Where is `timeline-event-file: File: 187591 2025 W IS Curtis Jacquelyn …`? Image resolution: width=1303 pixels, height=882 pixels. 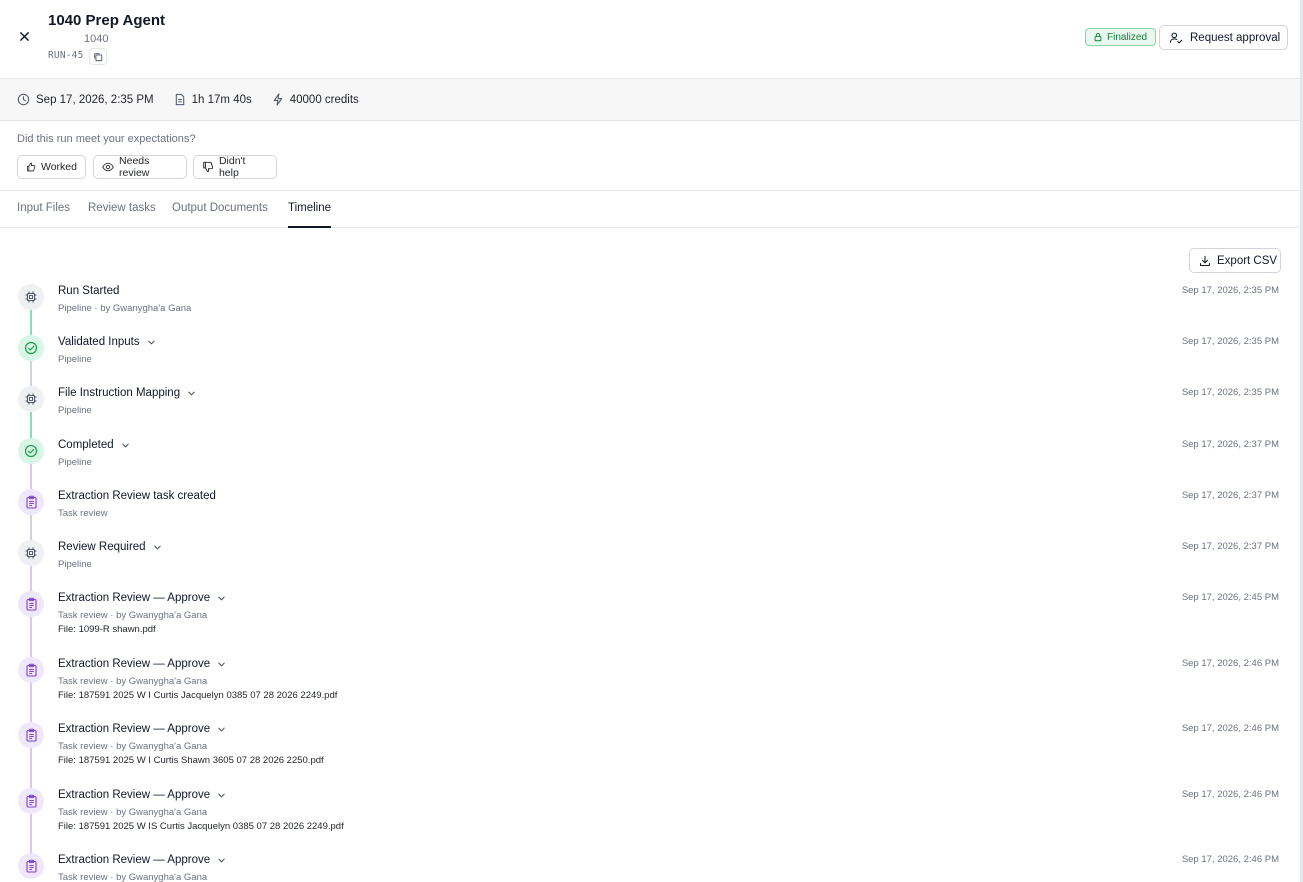 timeline-event-file: File: 187591 2025 W IS Curtis Jacquelyn … is located at coordinates (201, 826).